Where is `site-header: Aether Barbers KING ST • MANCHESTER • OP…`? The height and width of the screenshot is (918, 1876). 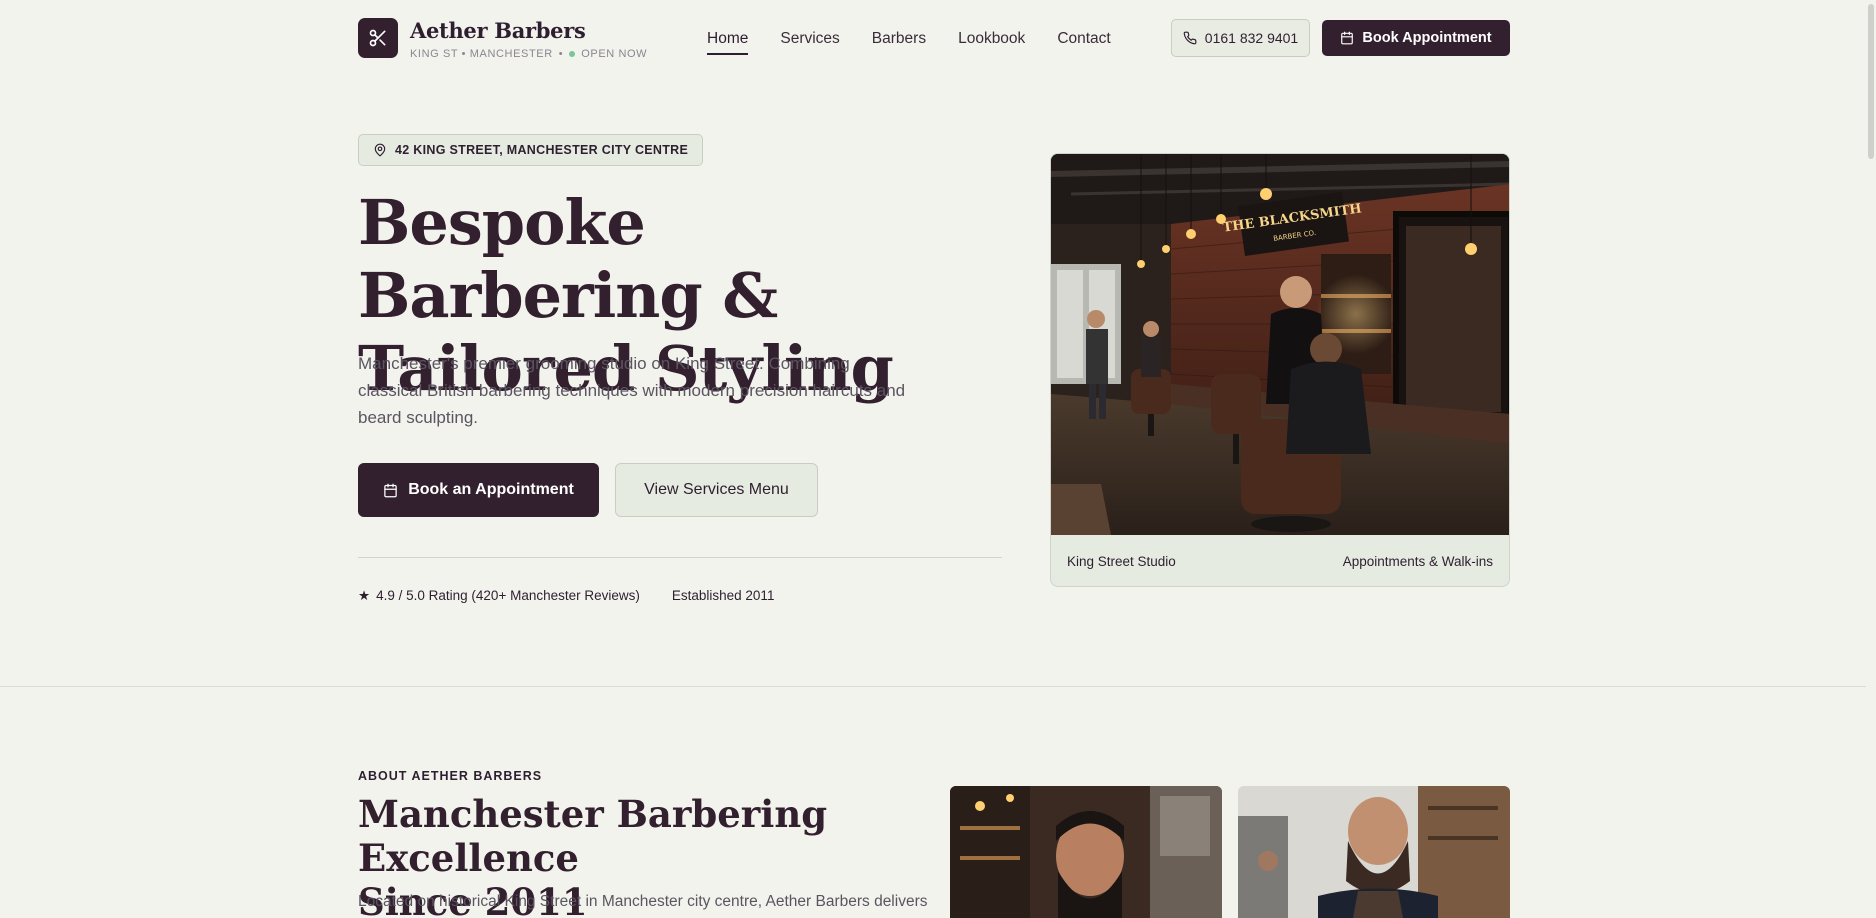 site-header: Aether Barbers KING ST • MANCHESTER • OP… is located at coordinates (938, 39).